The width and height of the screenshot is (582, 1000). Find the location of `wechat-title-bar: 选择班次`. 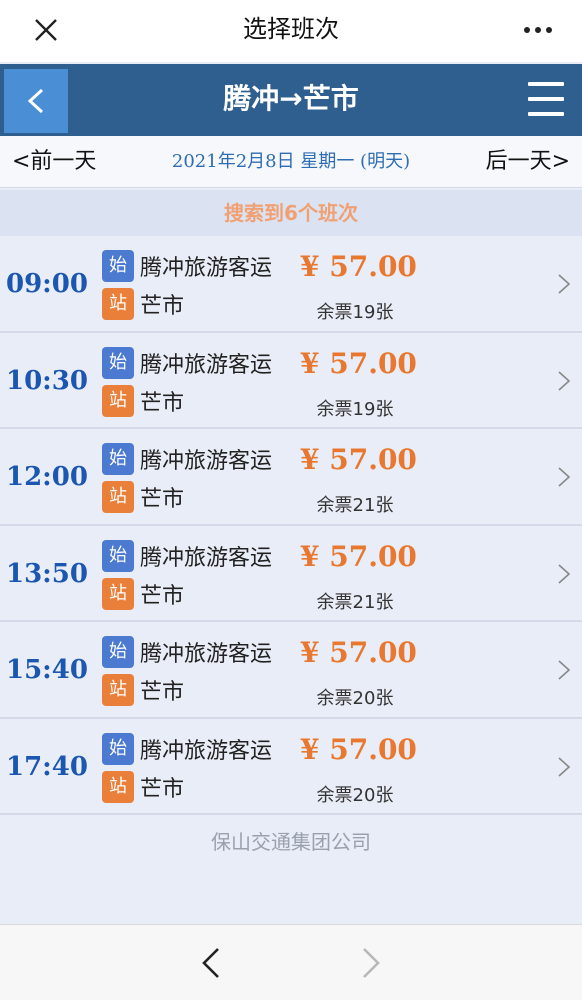

wechat-title-bar: 选择班次 is located at coordinates (291, 31).